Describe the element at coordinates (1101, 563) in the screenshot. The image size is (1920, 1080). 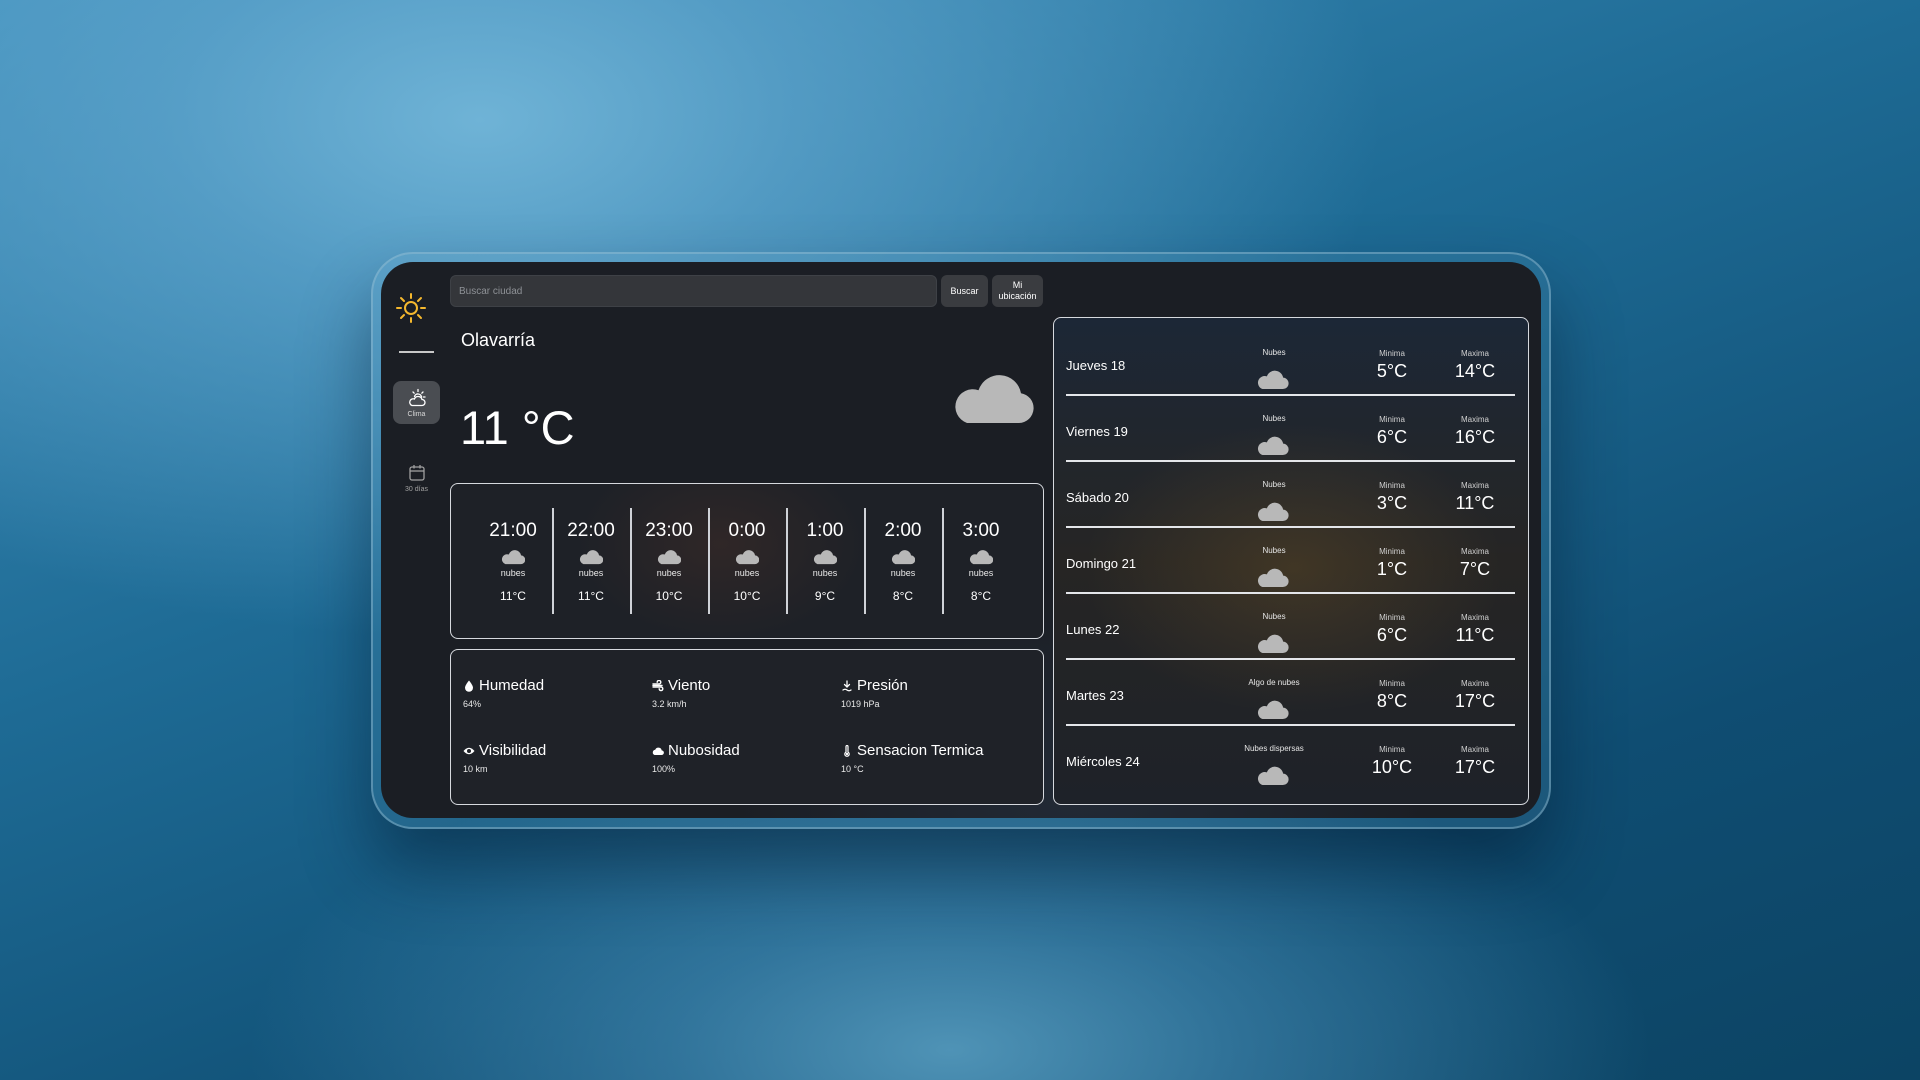
I see `forecast-day-name: Domingo 21` at that location.